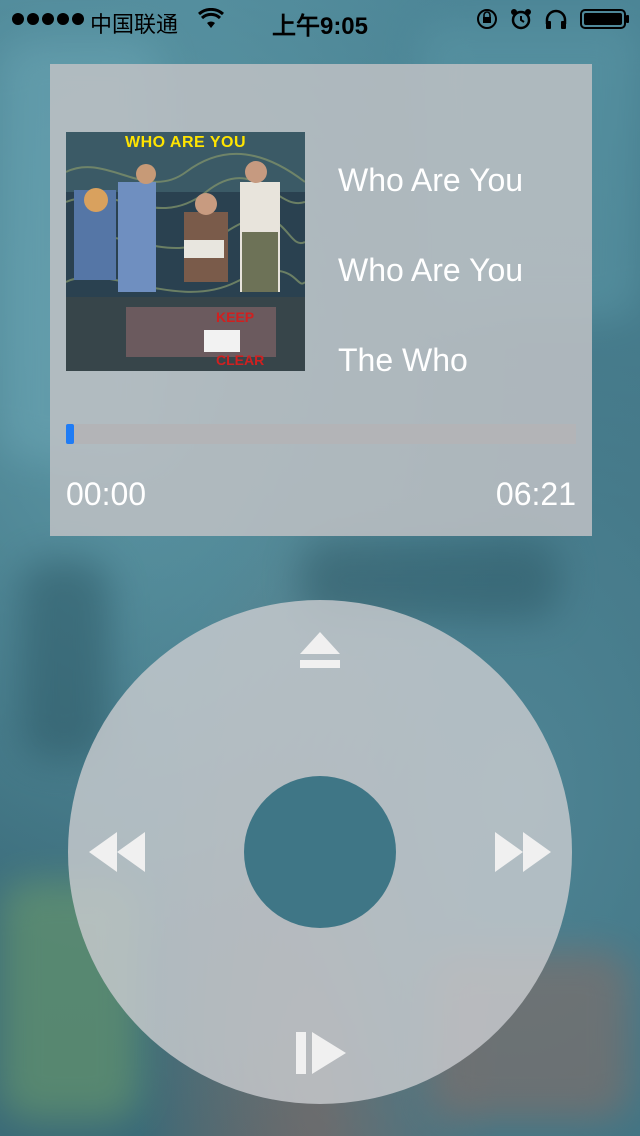 This screenshot has width=640, height=1136. I want to click on progress-fill, so click(70, 434).